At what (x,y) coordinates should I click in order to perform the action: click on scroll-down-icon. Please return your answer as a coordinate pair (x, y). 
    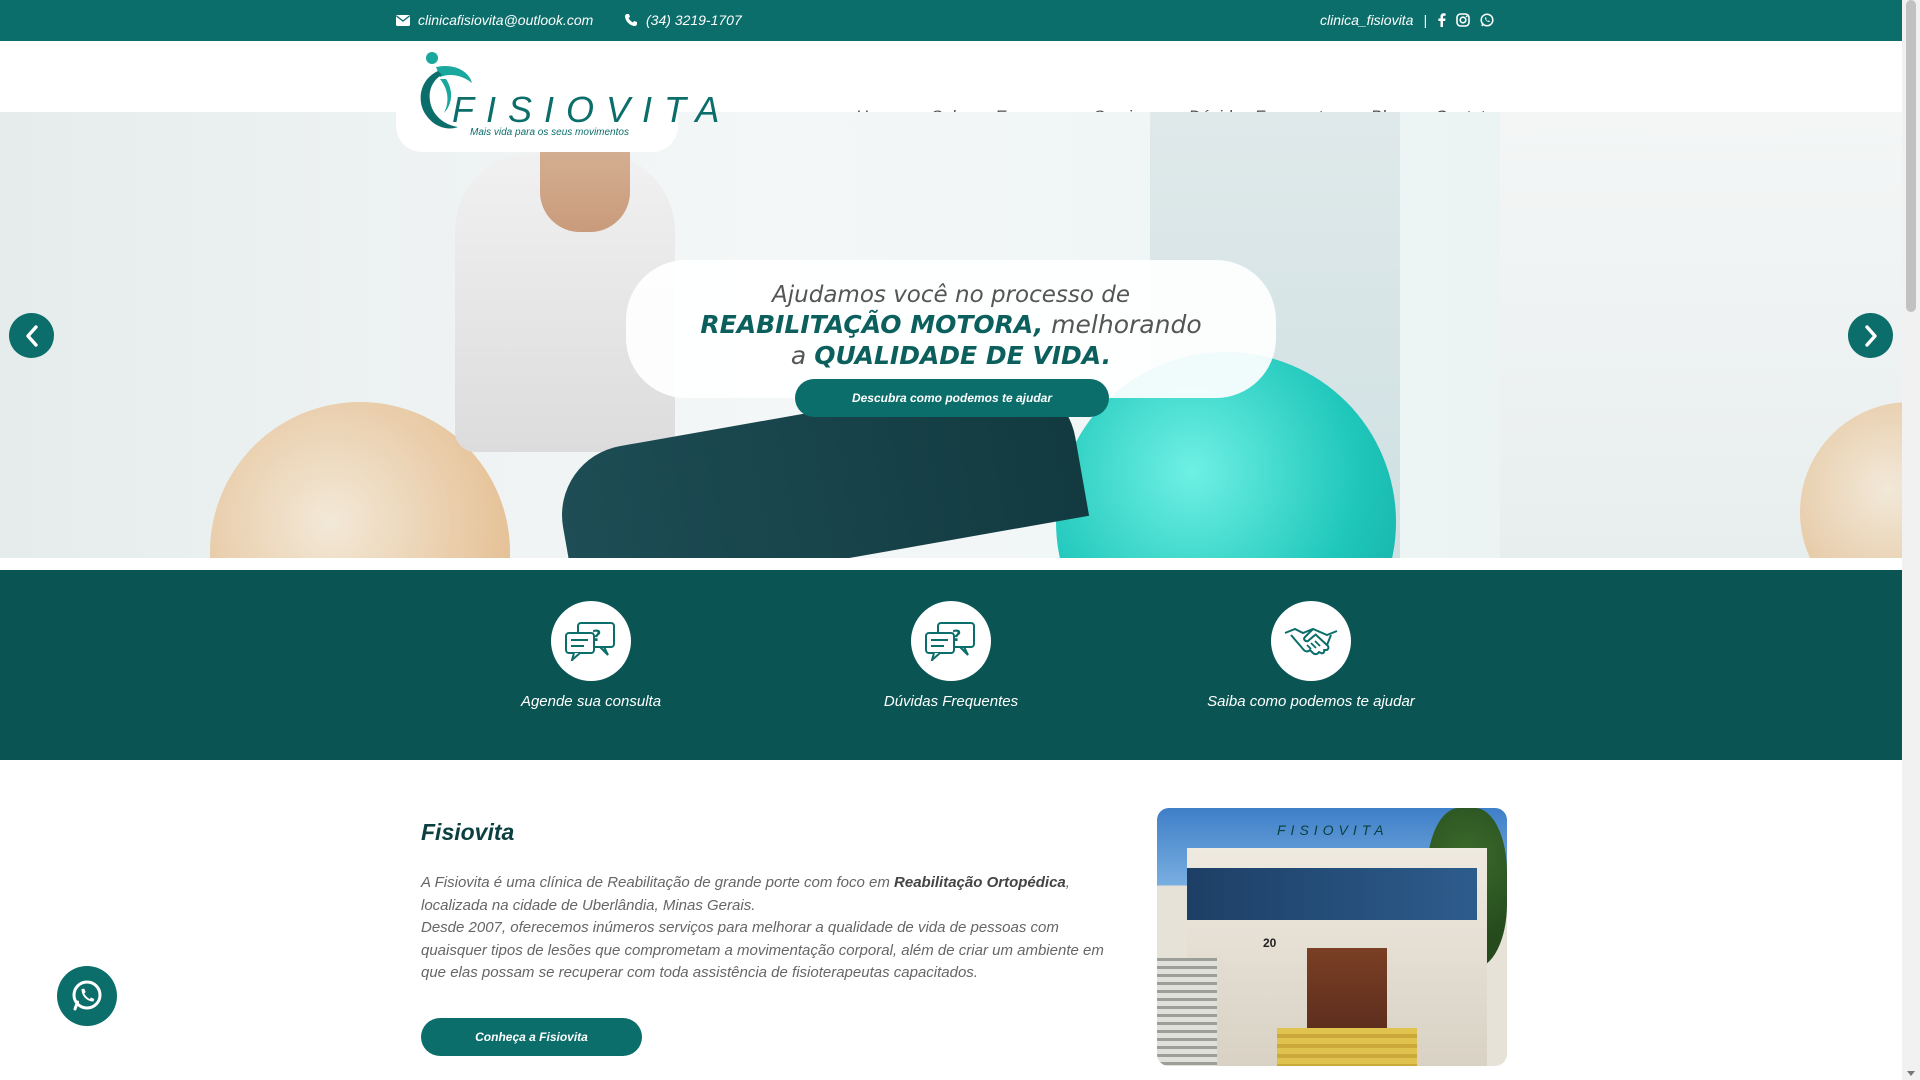
    Looking at the image, I should click on (1911, 1073).